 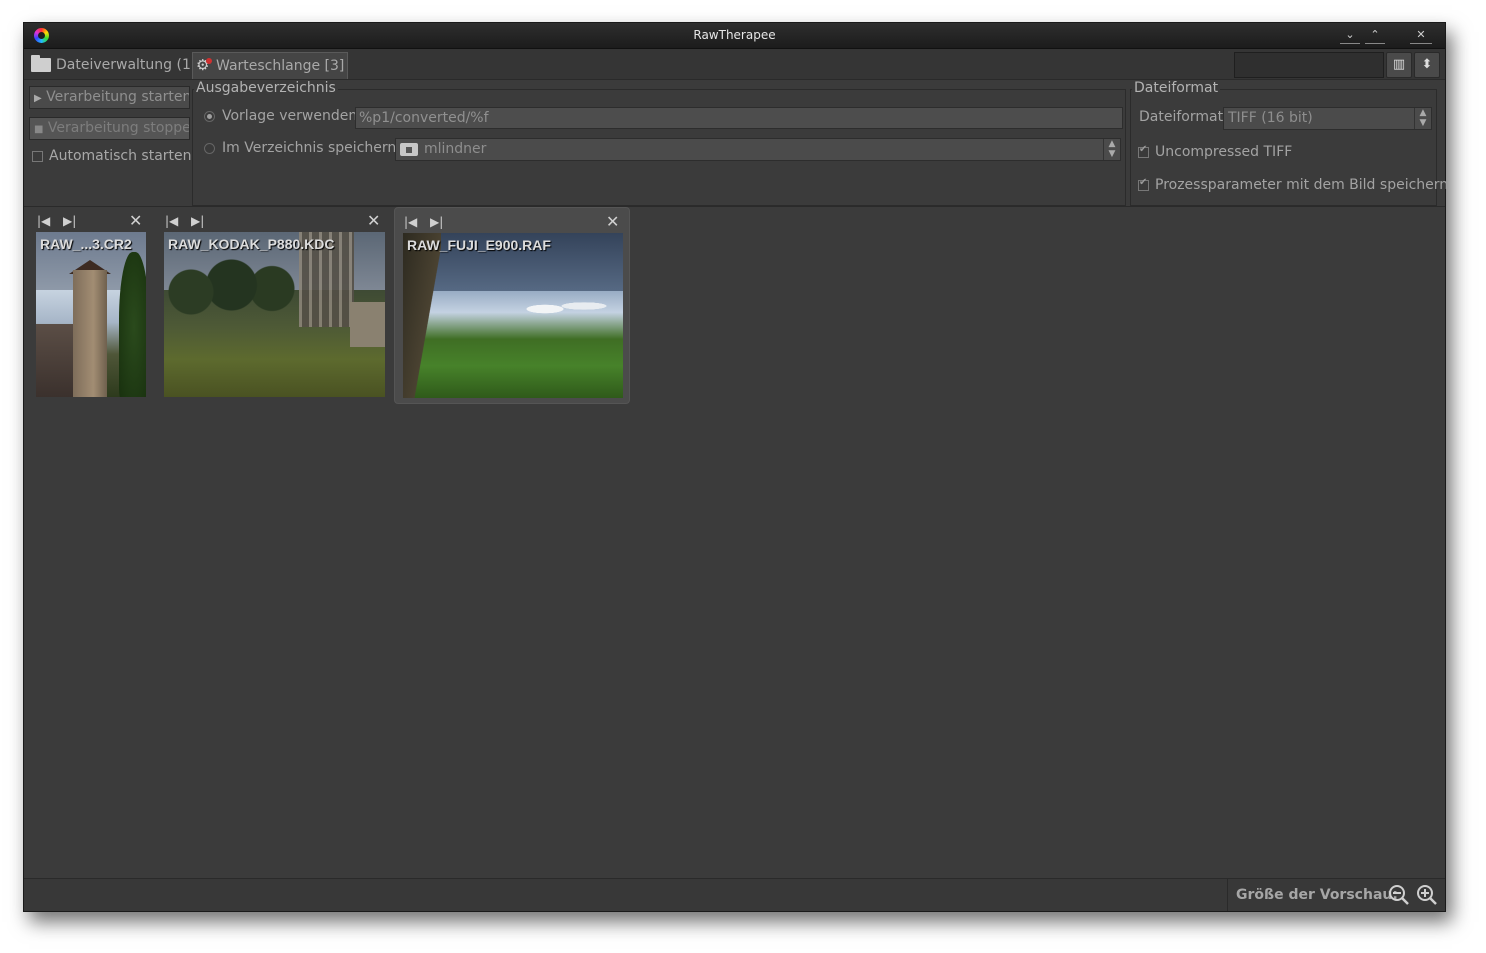 I want to click on directory-value: mlindner, so click(x=455, y=149).